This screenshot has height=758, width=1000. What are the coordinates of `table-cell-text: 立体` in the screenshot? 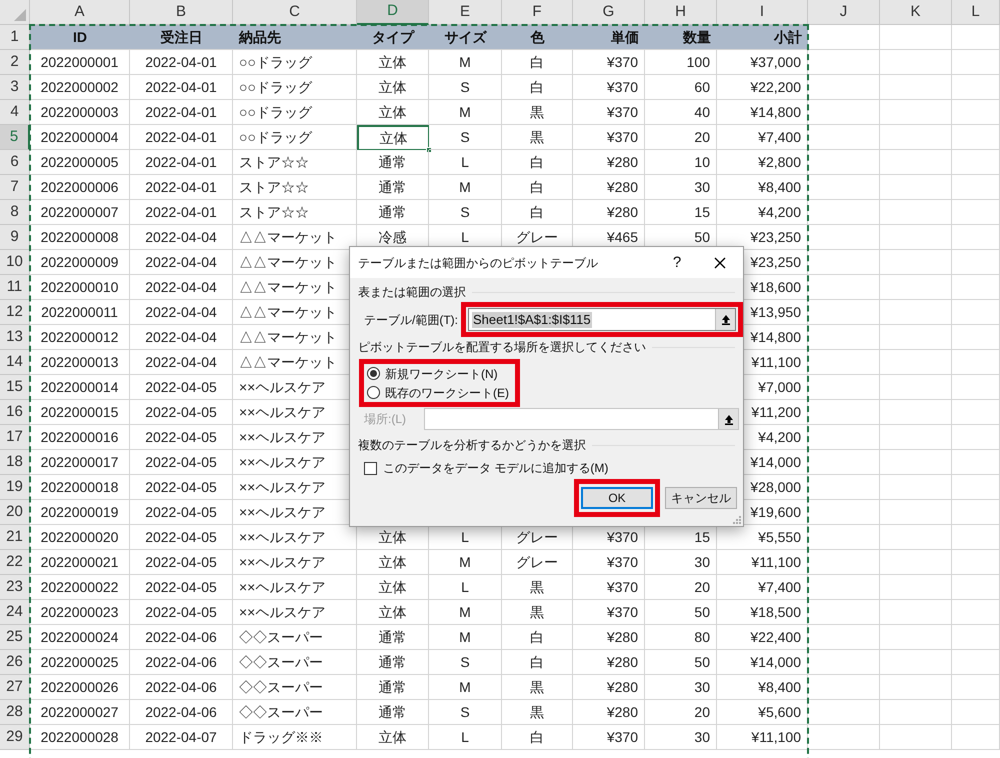 It's located at (394, 138).